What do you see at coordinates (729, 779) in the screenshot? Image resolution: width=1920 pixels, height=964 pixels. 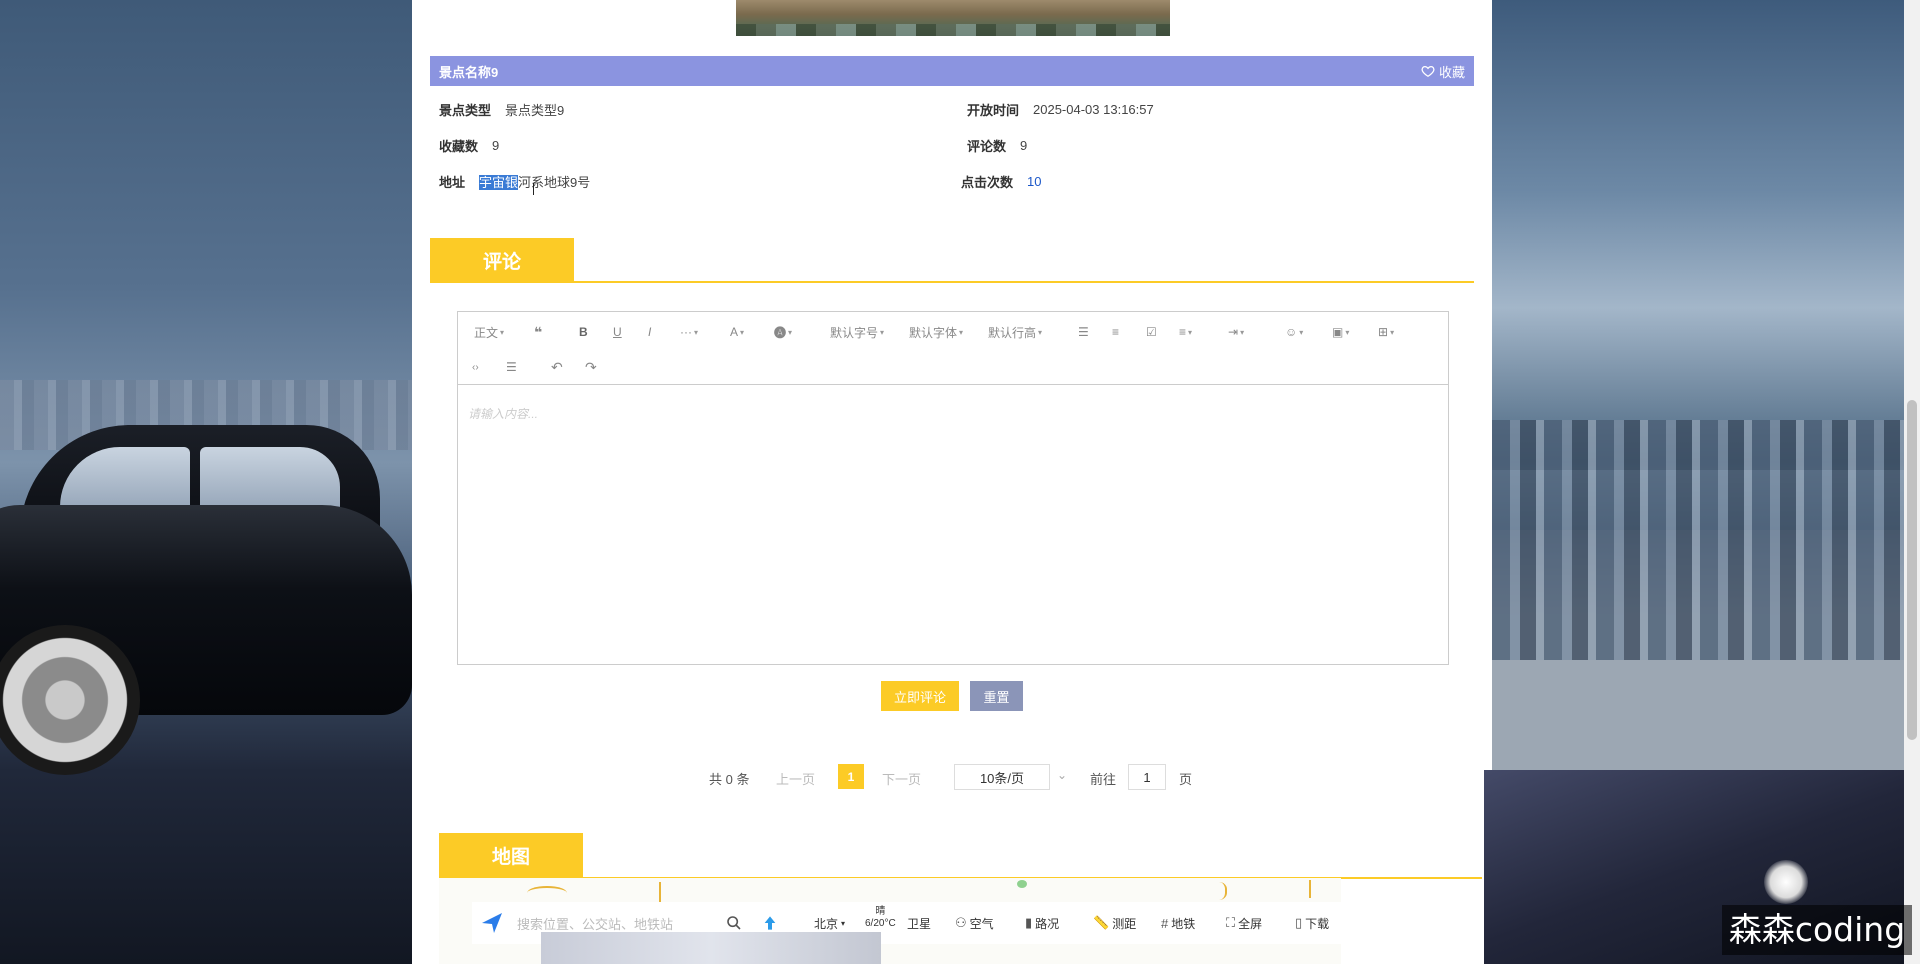 I see `pagination-total: 共 0 条` at bounding box center [729, 779].